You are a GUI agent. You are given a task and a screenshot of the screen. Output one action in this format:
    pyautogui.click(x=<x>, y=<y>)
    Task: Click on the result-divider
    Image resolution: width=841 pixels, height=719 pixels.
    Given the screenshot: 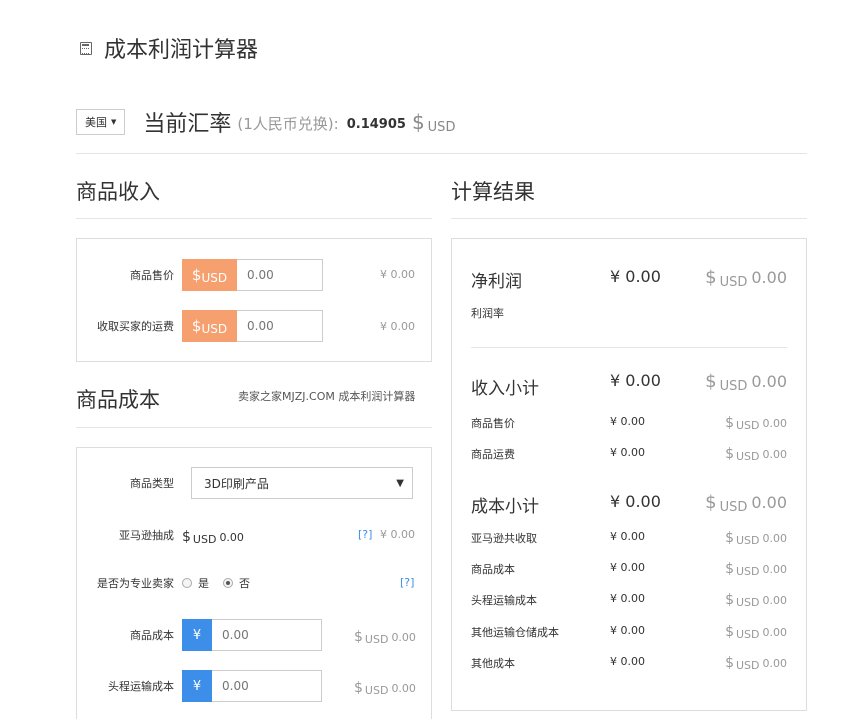 What is the action you would take?
    pyautogui.click(x=629, y=218)
    